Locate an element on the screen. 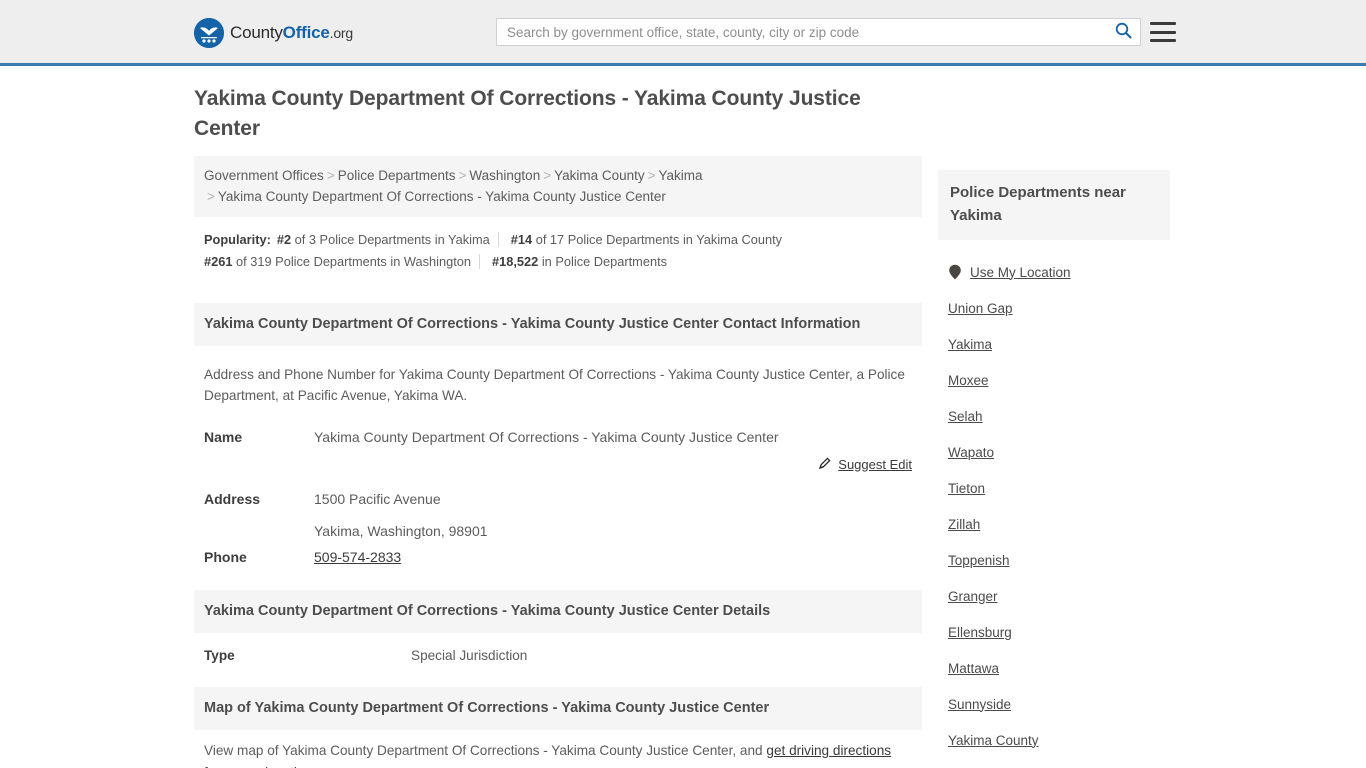 The width and height of the screenshot is (1366, 768). popularity-rank: #18,522 is located at coordinates (515, 261).